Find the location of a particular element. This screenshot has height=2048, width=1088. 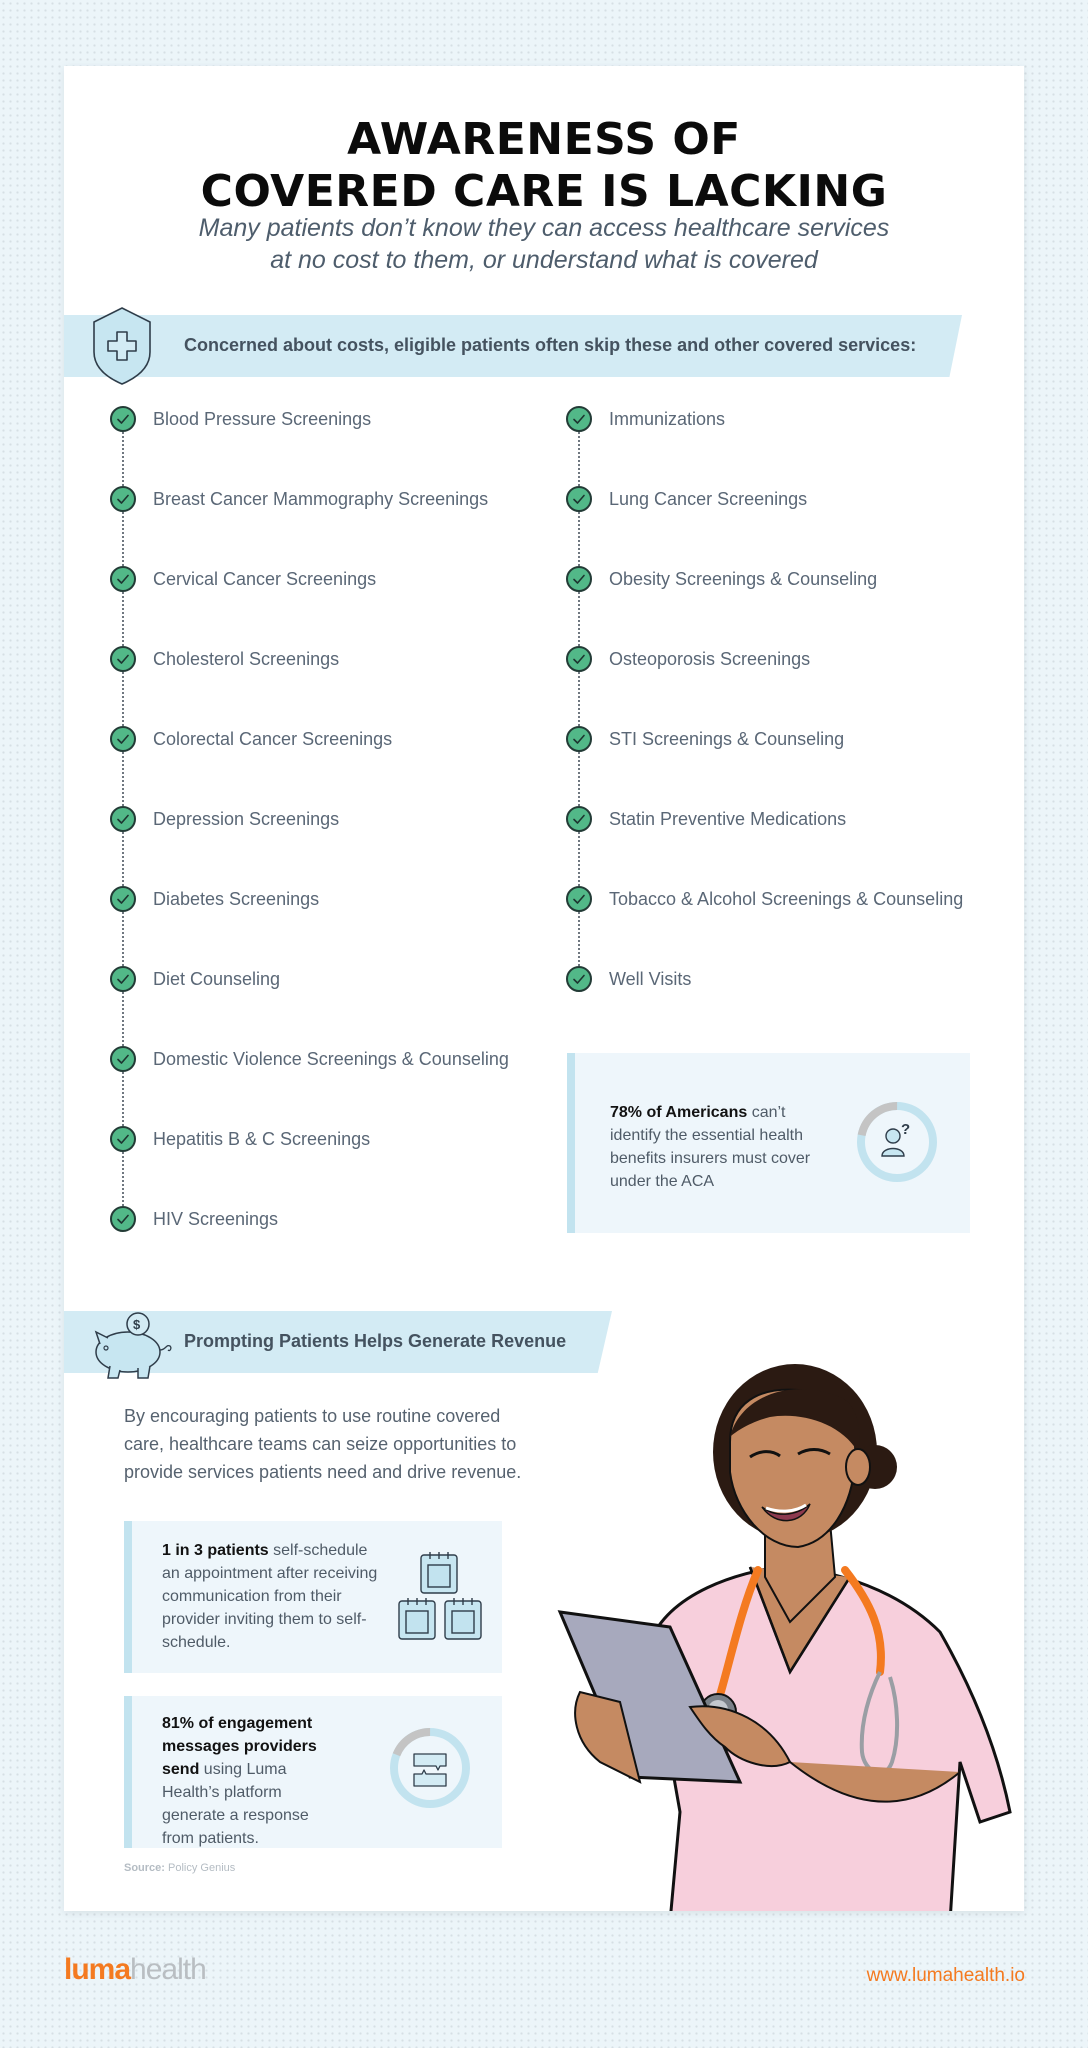

service-item: Breast Cancer Mammography Screenings is located at coordinates (309, 526).